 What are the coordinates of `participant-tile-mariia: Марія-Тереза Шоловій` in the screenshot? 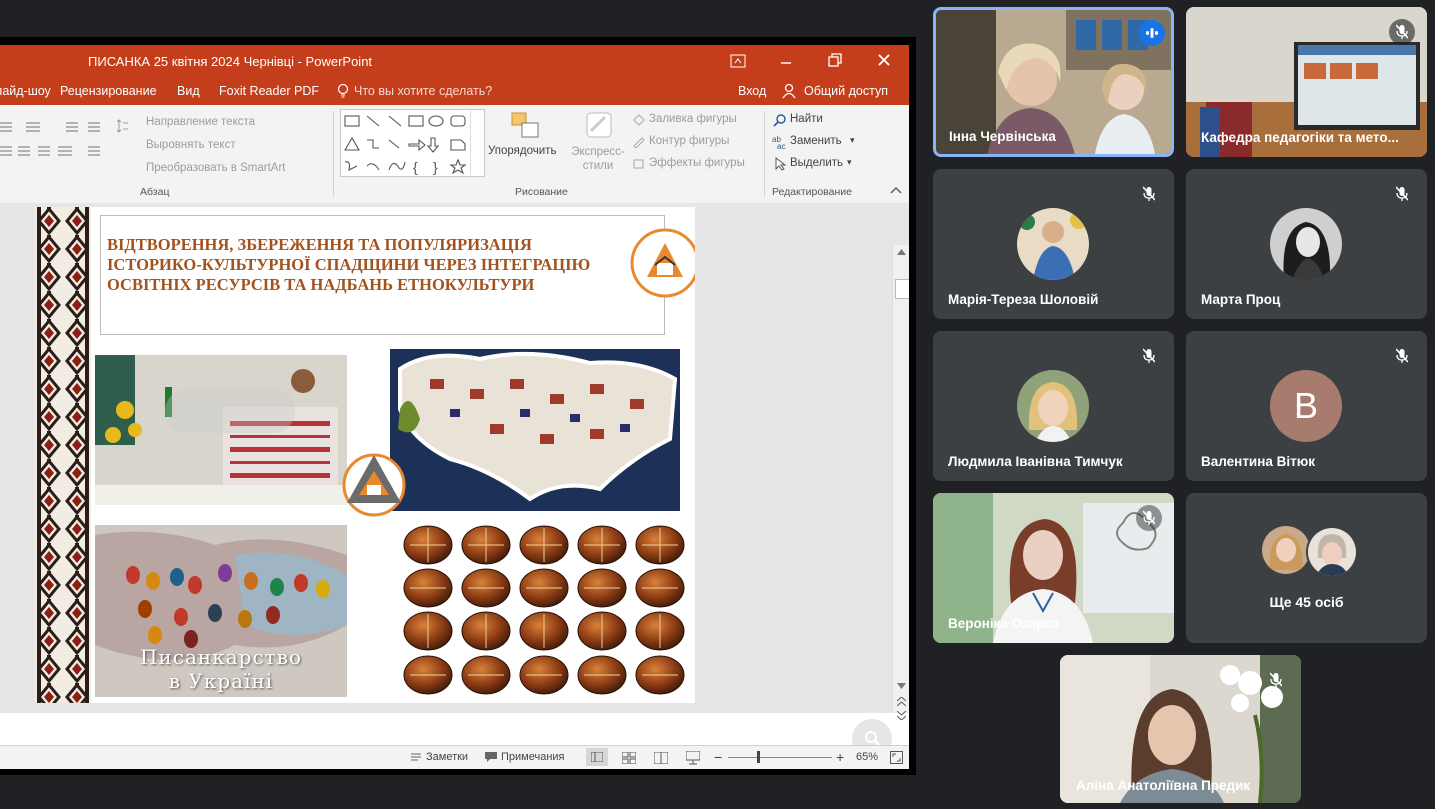 It's located at (1053, 244).